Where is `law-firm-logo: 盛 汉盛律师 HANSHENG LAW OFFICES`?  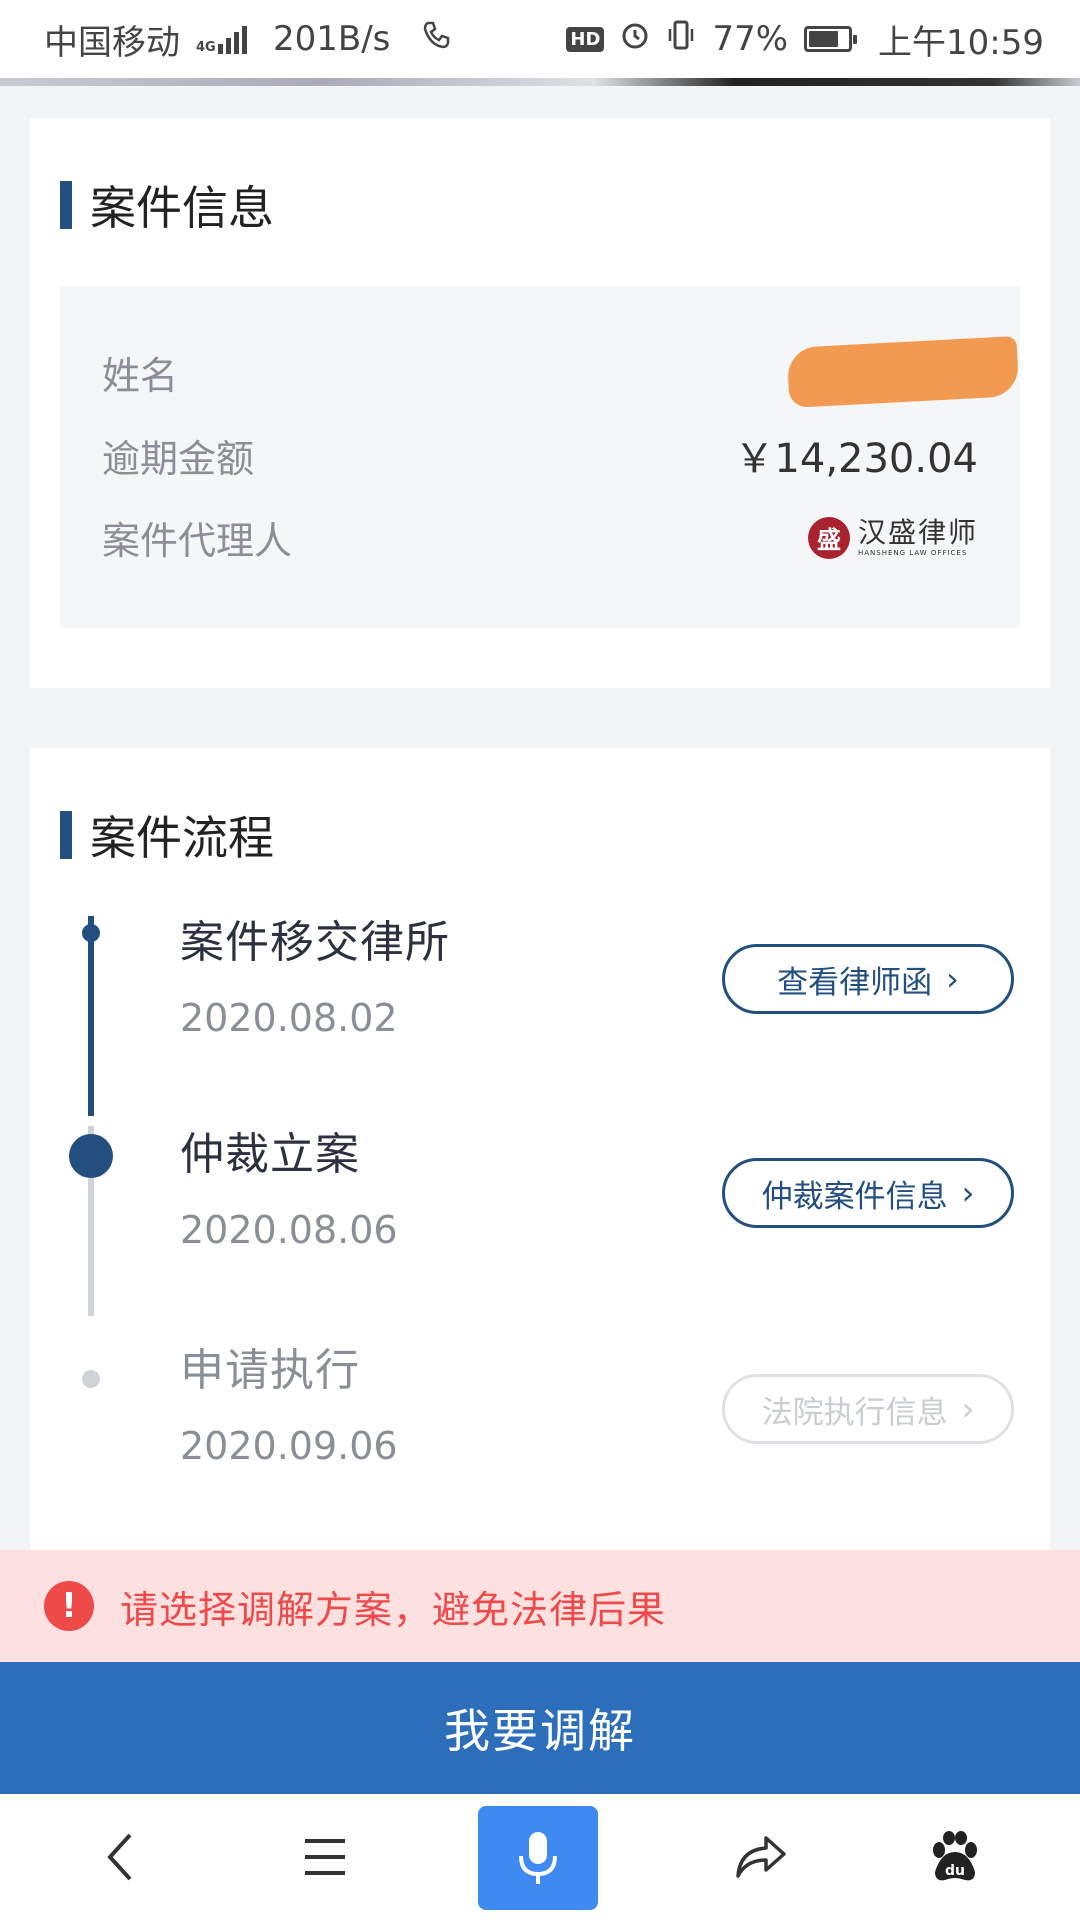
law-firm-logo: 盛 汉盛律师 HANSHENG LAW OFFICES is located at coordinates (892, 537).